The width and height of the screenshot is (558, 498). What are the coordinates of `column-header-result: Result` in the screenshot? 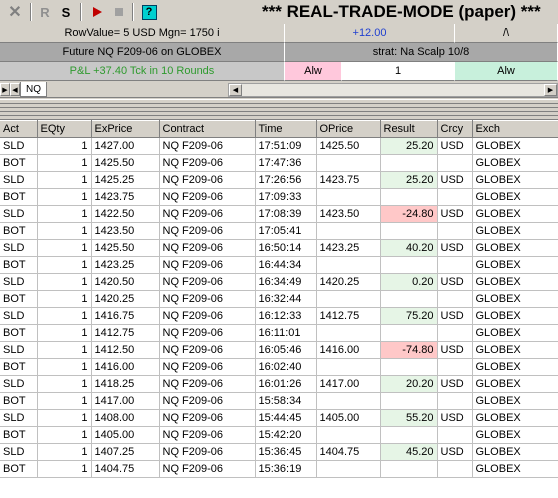 It's located at (409, 129).